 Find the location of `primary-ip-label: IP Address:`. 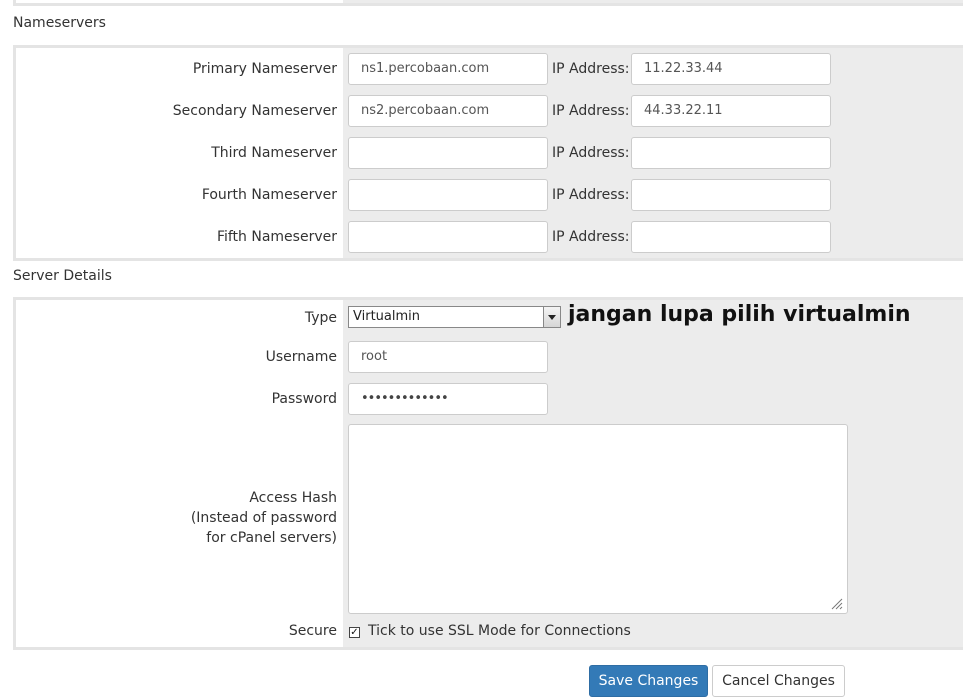

primary-ip-label: IP Address: is located at coordinates (591, 69).